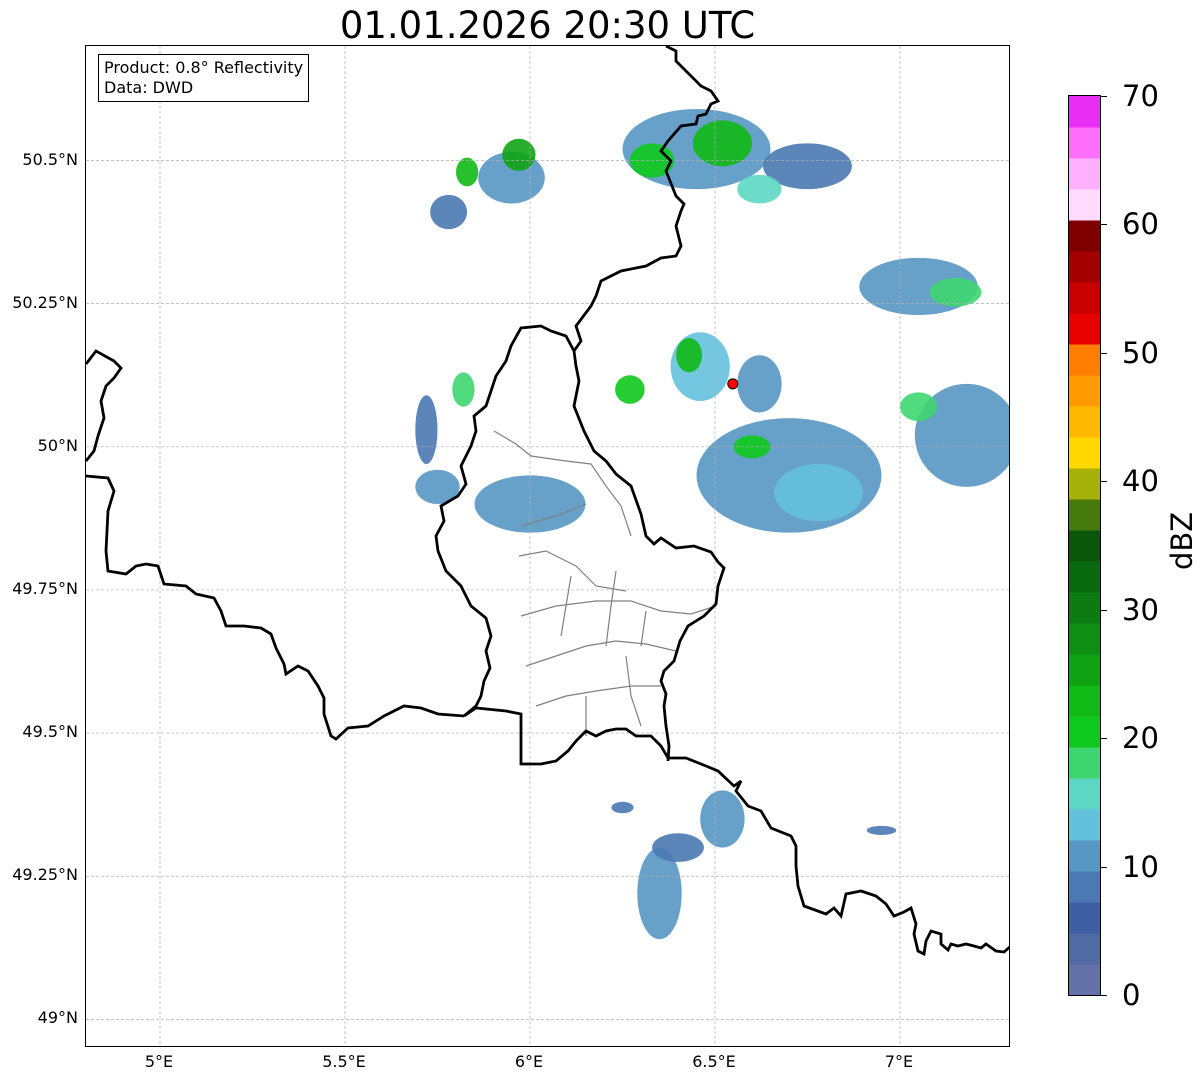 The height and width of the screenshot is (1081, 1202). I want to click on lat-tick-label: 50°N, so click(57, 445).